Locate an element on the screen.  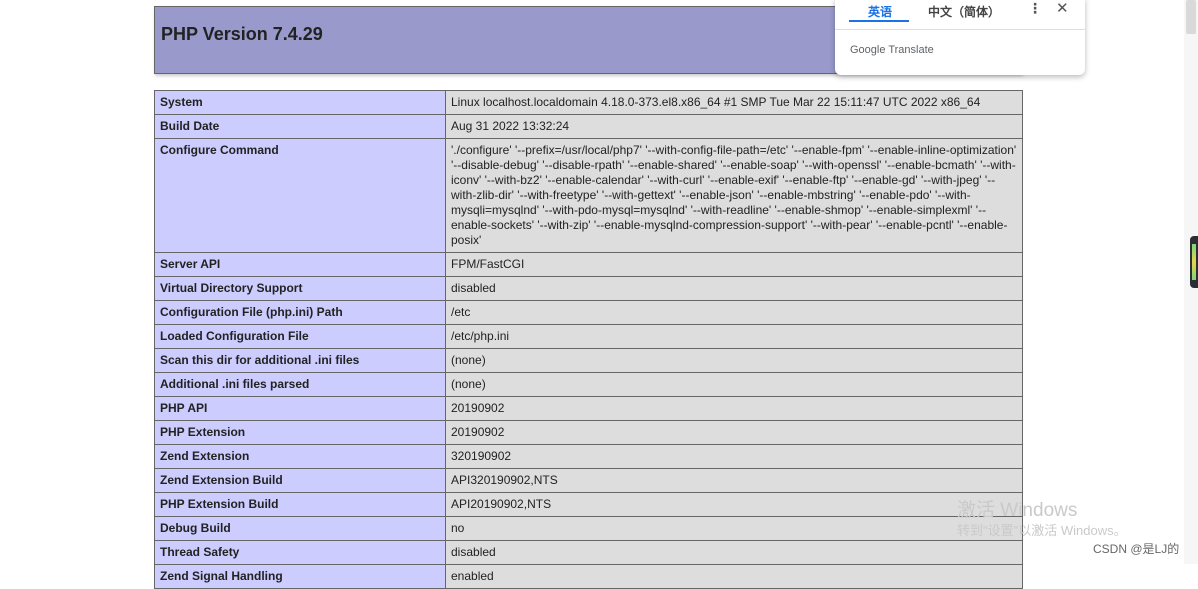
table-row: Zend Extension 320190902 is located at coordinates (588, 456).